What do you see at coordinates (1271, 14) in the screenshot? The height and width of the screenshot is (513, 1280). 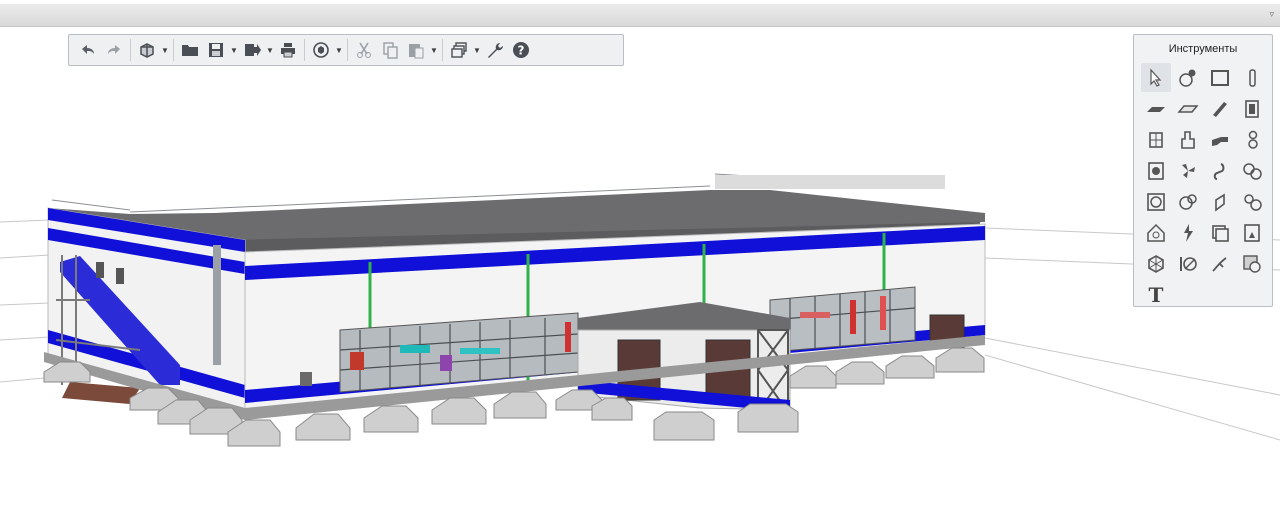 I see `window-menu-arrow: ▿` at bounding box center [1271, 14].